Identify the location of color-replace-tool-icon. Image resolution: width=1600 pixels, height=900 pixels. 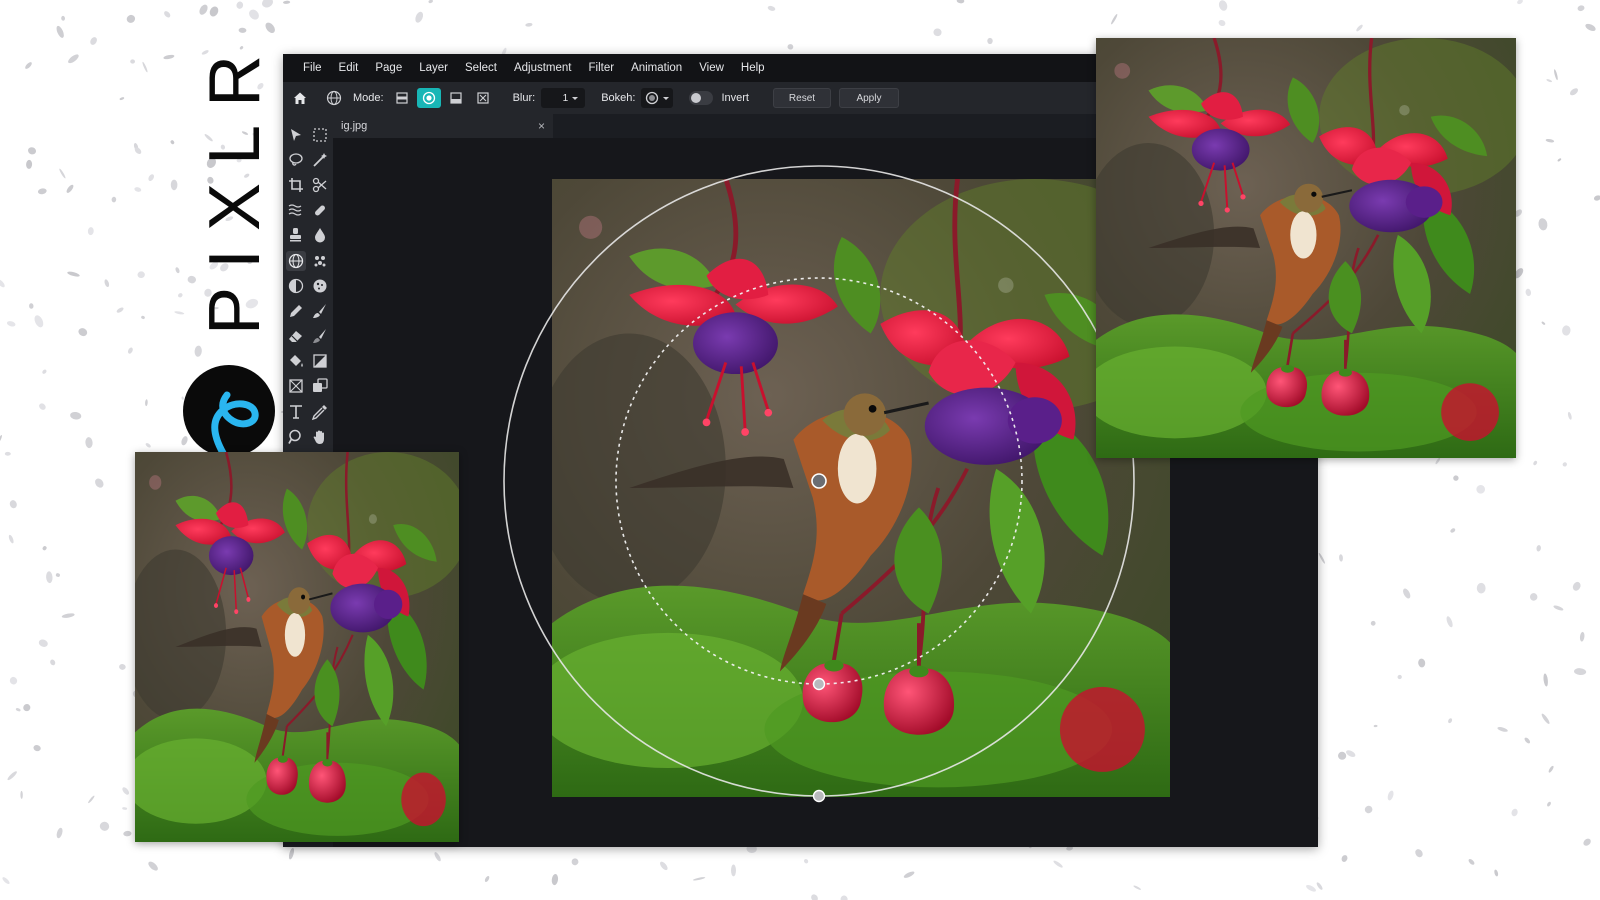
(320, 336).